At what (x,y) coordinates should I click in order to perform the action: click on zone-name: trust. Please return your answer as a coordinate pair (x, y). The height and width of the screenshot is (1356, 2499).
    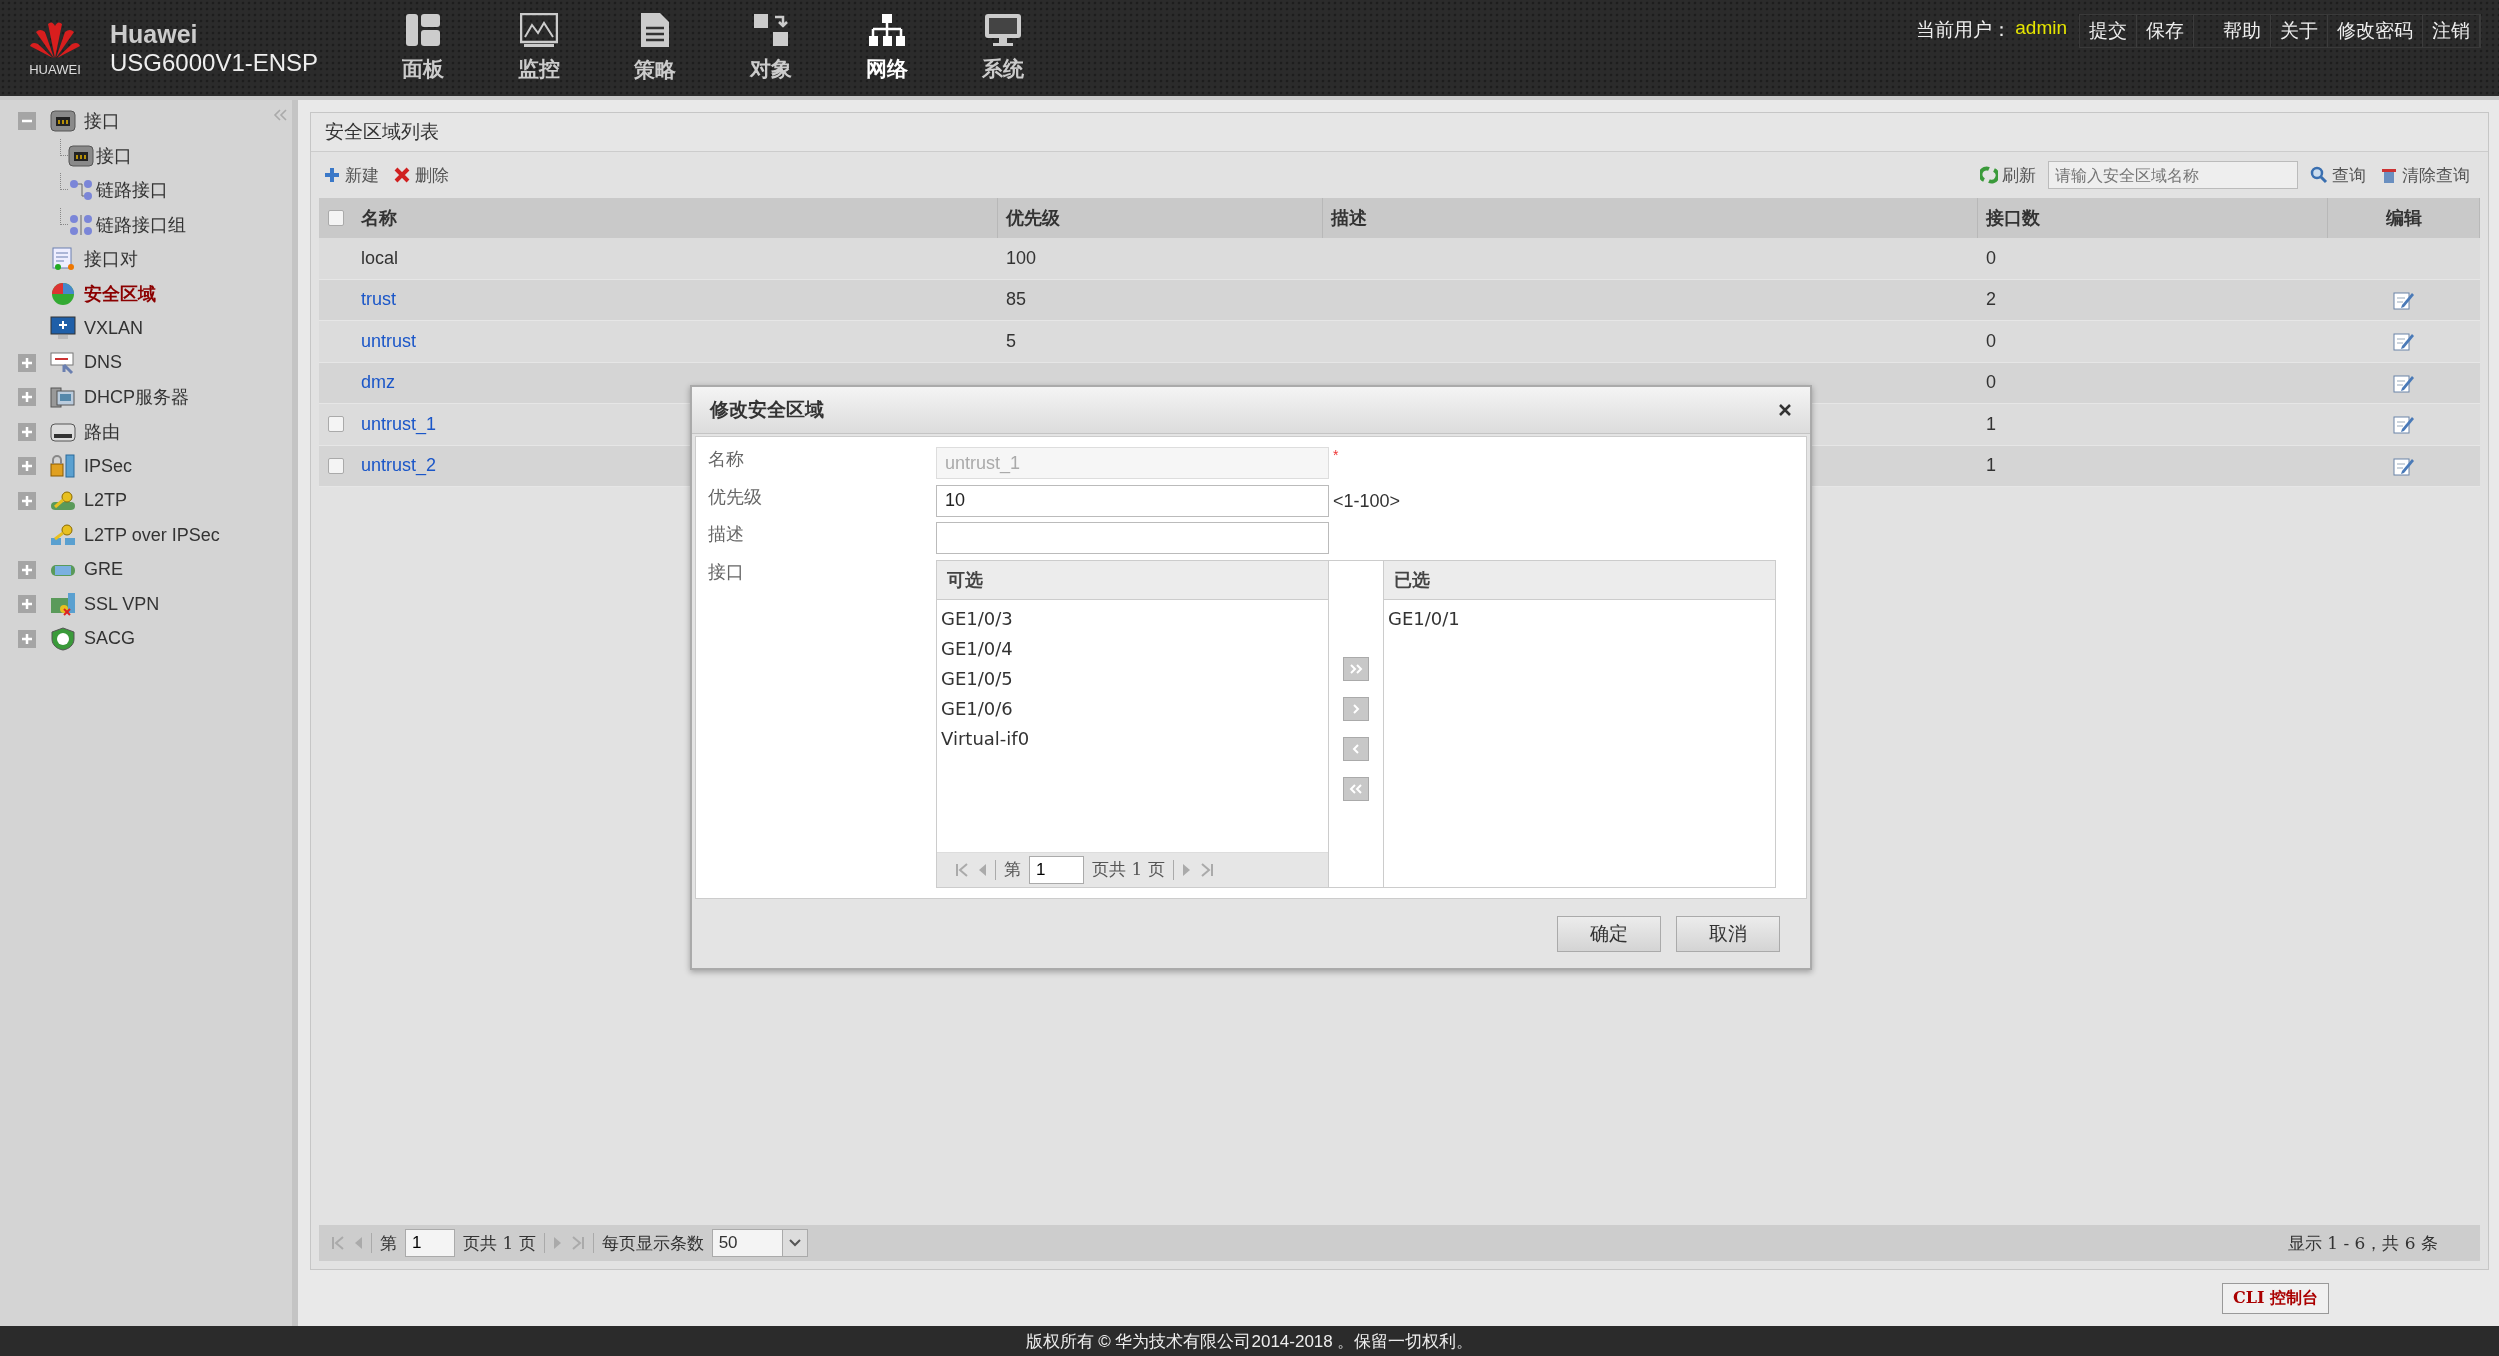
    Looking at the image, I should click on (378, 300).